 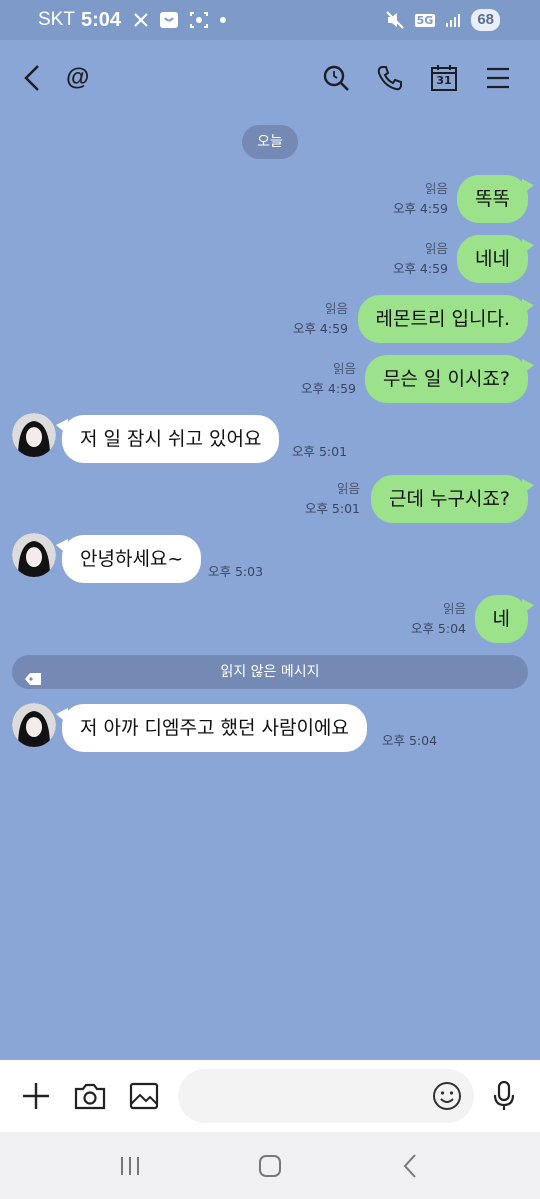 I want to click on chat-header: @ 31, so click(x=270, y=77).